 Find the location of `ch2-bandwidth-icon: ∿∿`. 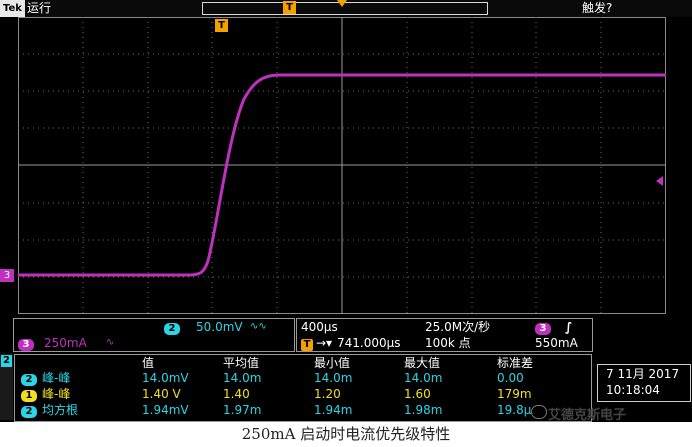

ch2-bandwidth-icon: ∿∿ is located at coordinates (258, 326).